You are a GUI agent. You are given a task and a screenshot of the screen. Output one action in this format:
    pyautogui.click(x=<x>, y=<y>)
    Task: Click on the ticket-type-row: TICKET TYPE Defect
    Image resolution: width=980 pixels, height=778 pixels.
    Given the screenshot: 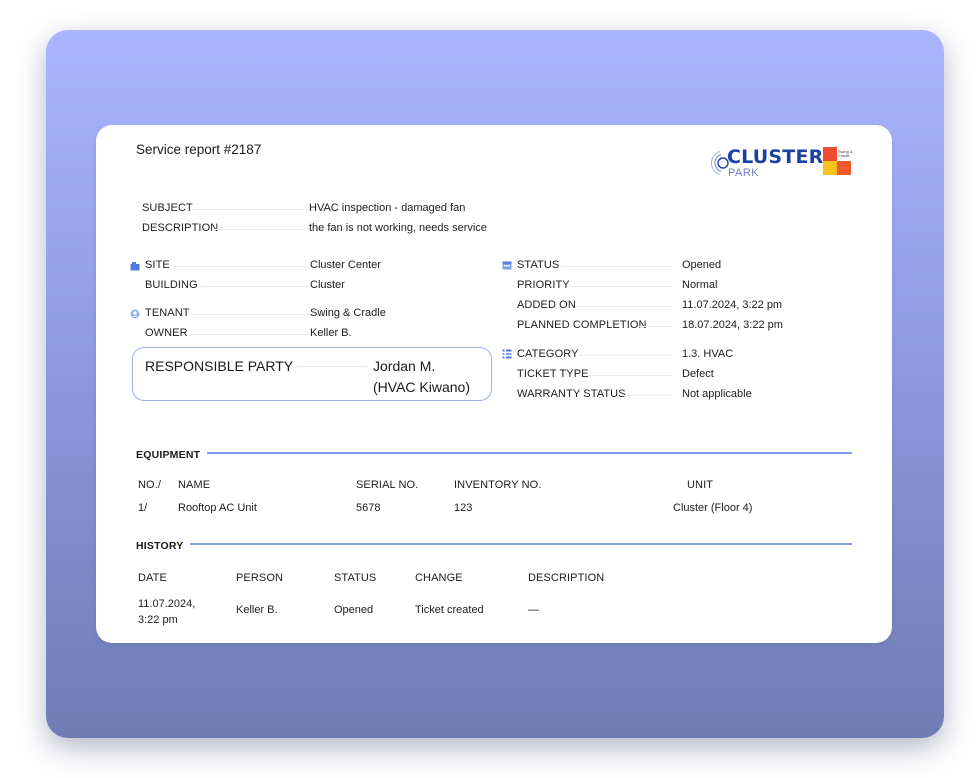 What is the action you would take?
    pyautogui.click(x=697, y=376)
    